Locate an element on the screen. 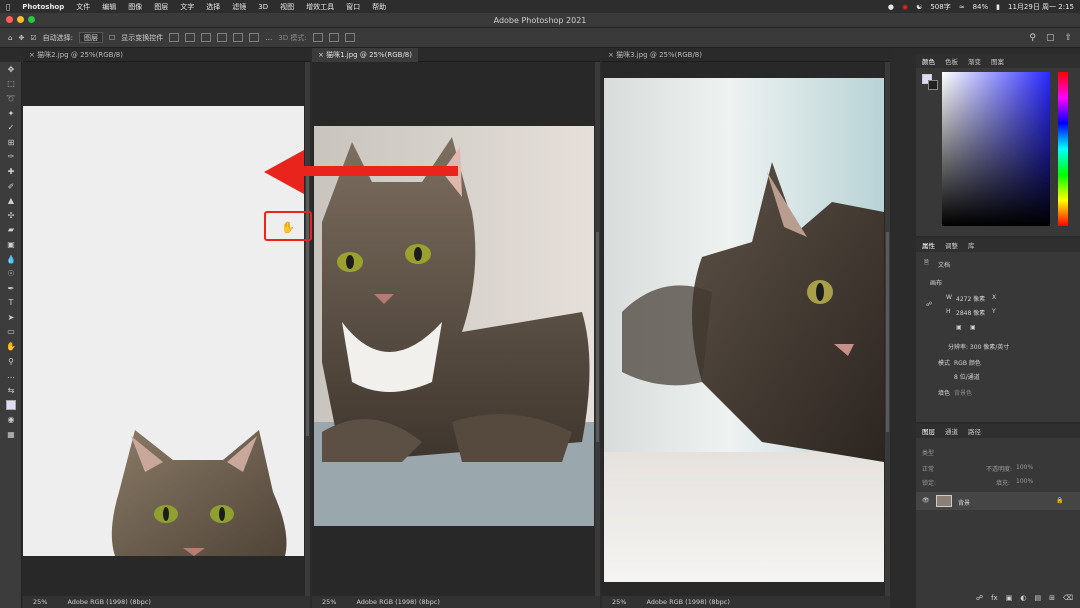 This screenshot has height=608, width=1080. link-layers-icon: ☍ is located at coordinates (979, 598).